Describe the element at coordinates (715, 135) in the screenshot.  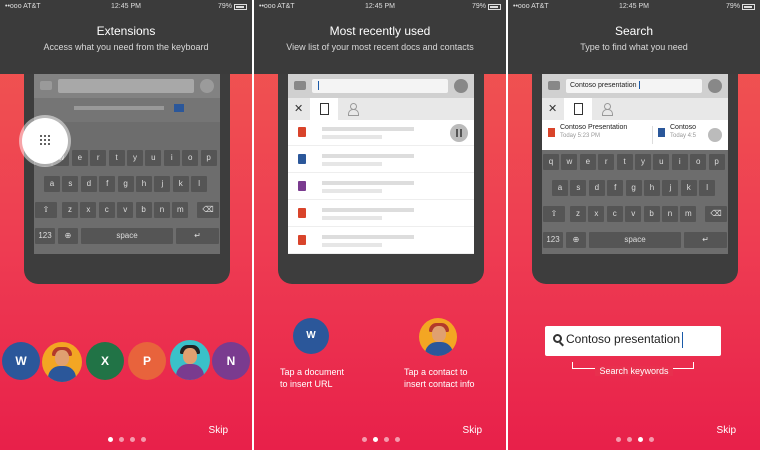
I see `more-icon` at that location.